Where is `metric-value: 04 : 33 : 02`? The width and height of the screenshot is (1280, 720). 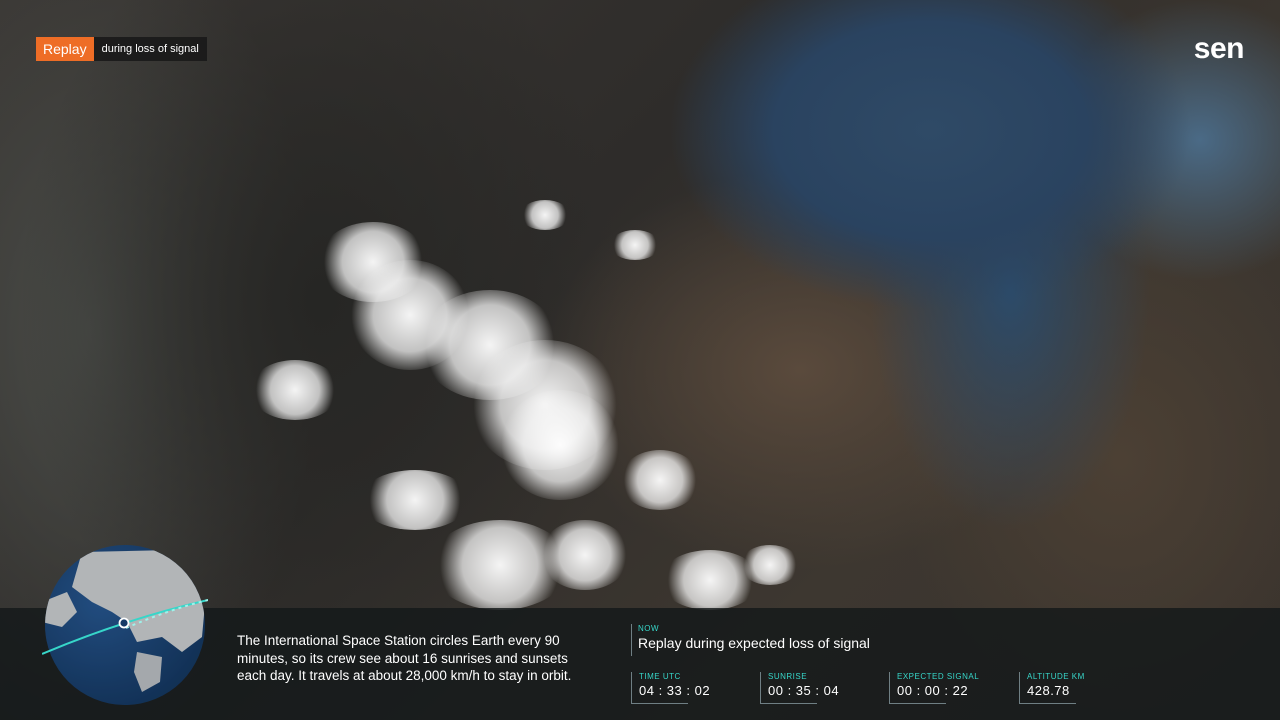 metric-value: 04 : 33 : 02 is located at coordinates (675, 690).